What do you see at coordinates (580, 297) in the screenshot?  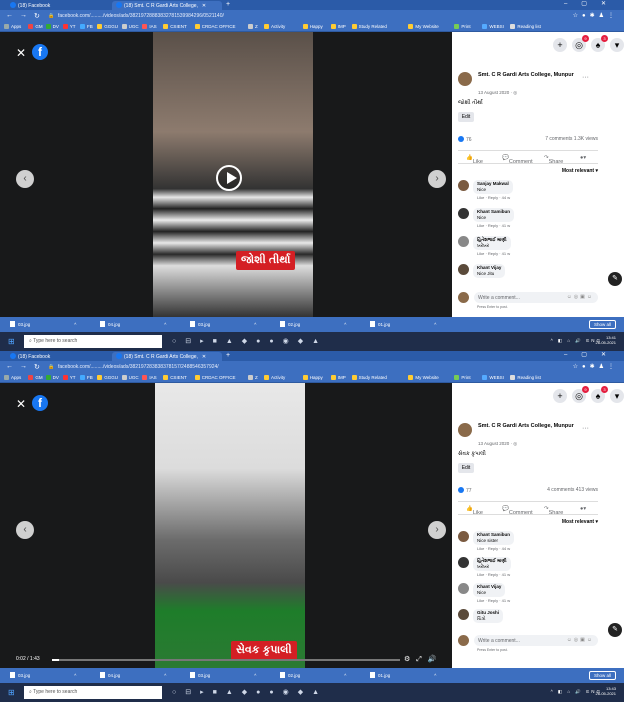 I see `emoji-icons: ☺◎▣☺` at bounding box center [580, 297].